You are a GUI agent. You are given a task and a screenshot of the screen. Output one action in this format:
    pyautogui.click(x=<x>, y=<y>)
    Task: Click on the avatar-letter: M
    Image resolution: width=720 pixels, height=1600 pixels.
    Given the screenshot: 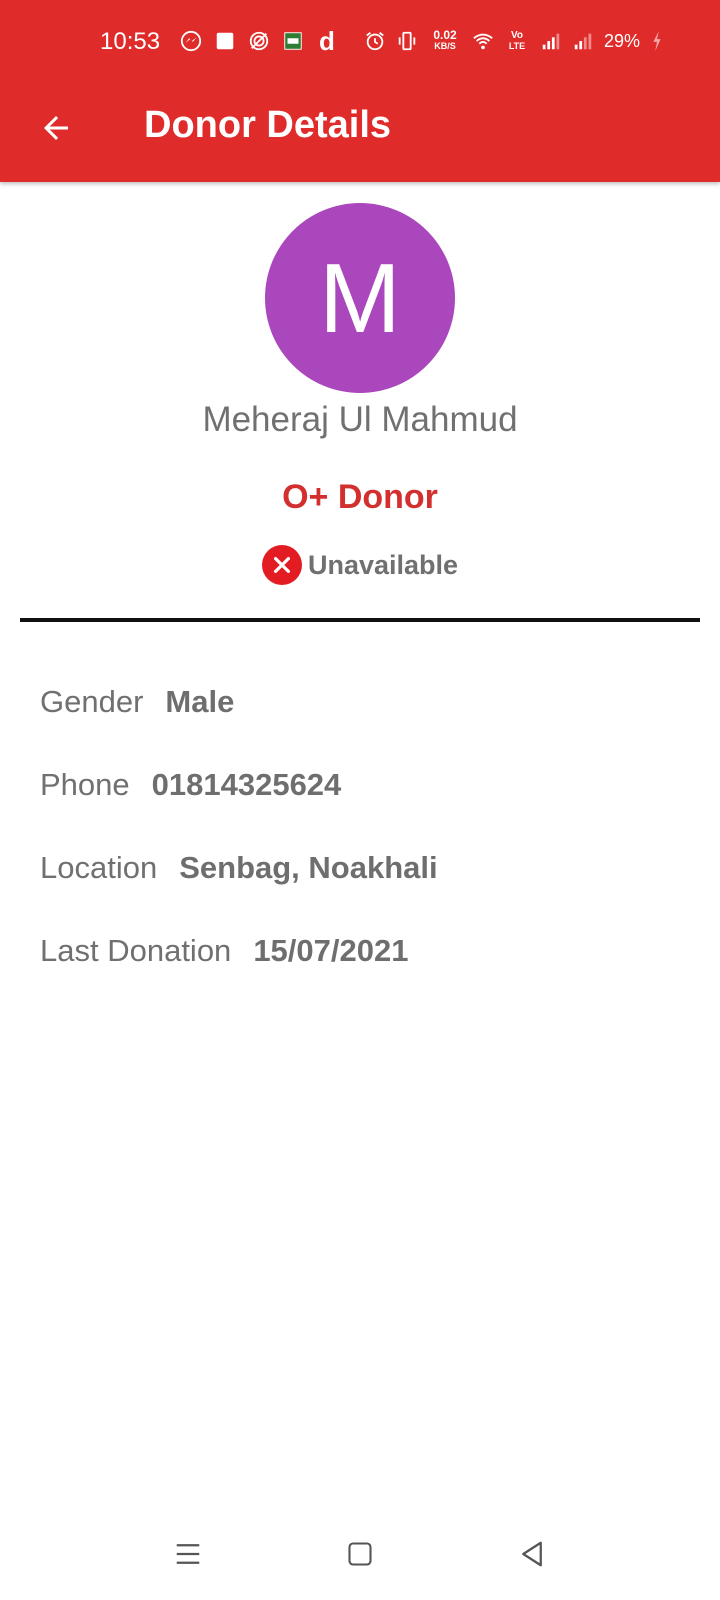 What is the action you would take?
    pyautogui.click(x=360, y=297)
    